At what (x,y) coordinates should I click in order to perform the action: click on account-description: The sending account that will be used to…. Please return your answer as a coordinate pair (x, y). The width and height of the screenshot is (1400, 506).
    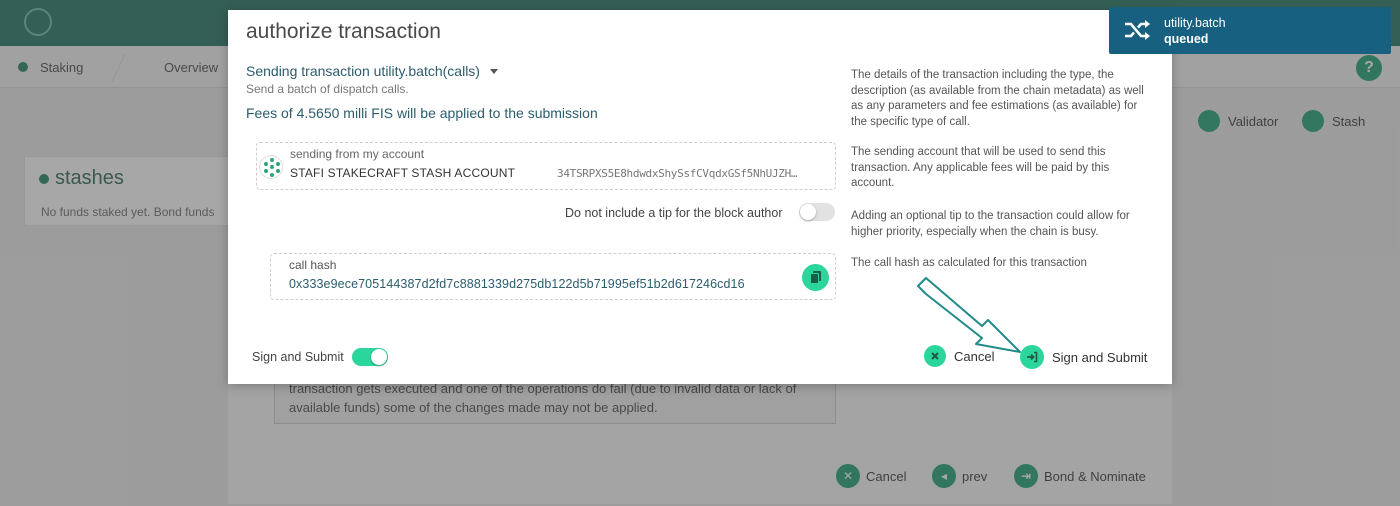
    Looking at the image, I should click on (980, 167).